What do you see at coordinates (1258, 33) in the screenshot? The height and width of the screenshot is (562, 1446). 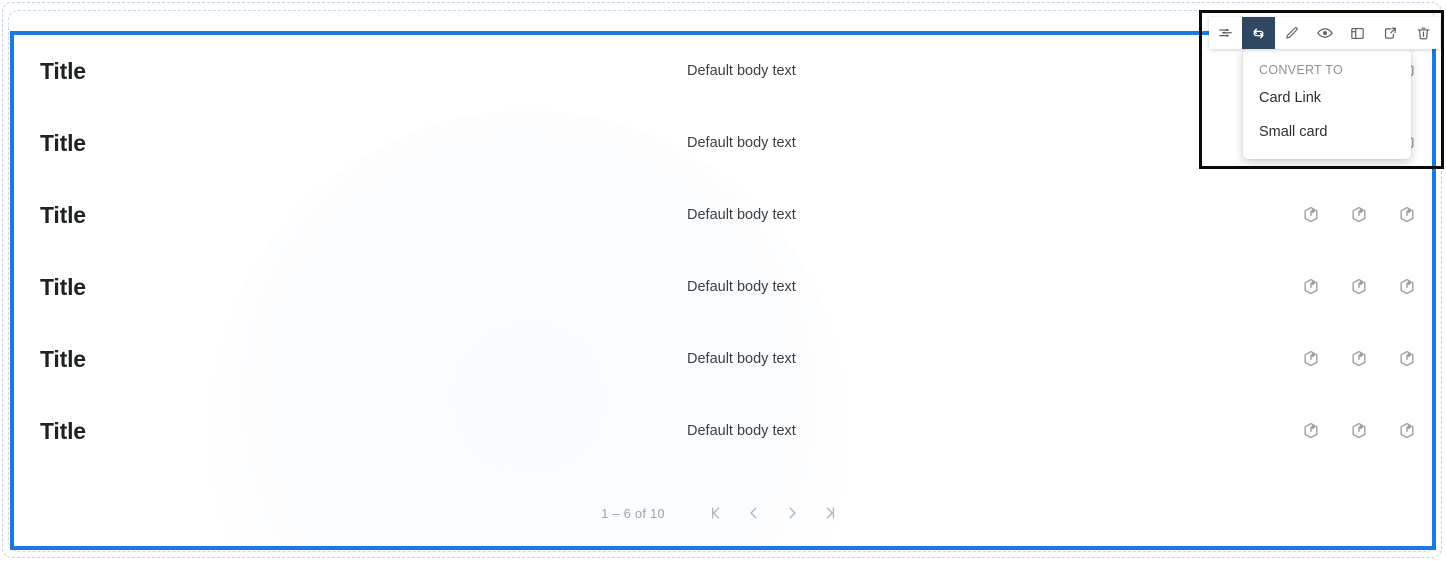 I see `convert-swap-icon` at bounding box center [1258, 33].